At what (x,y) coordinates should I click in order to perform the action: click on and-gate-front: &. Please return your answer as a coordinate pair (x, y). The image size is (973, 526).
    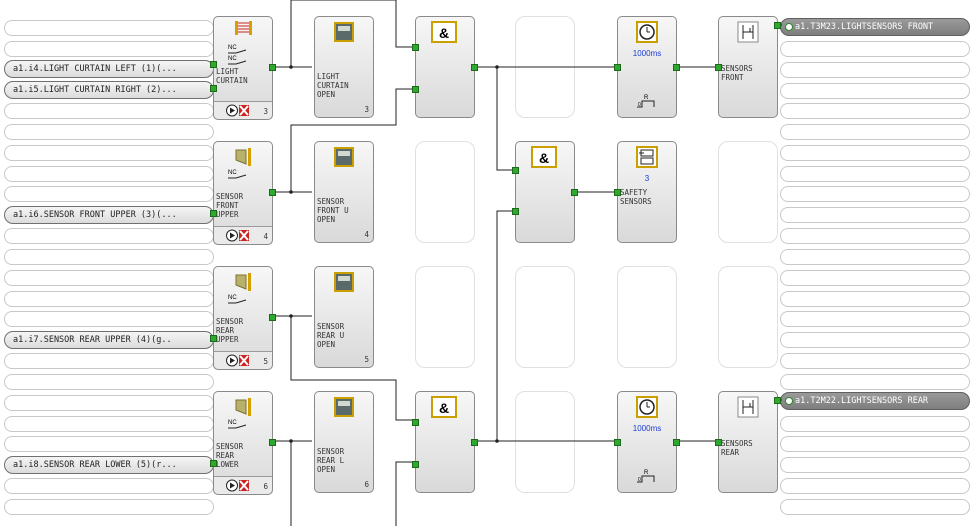
    Looking at the image, I should click on (445, 67).